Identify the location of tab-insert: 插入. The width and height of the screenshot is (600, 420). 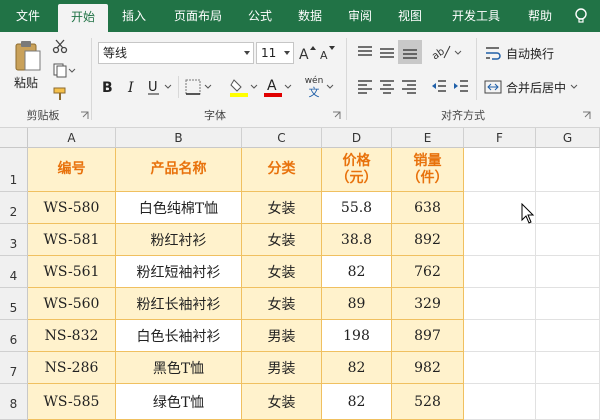
(134, 16).